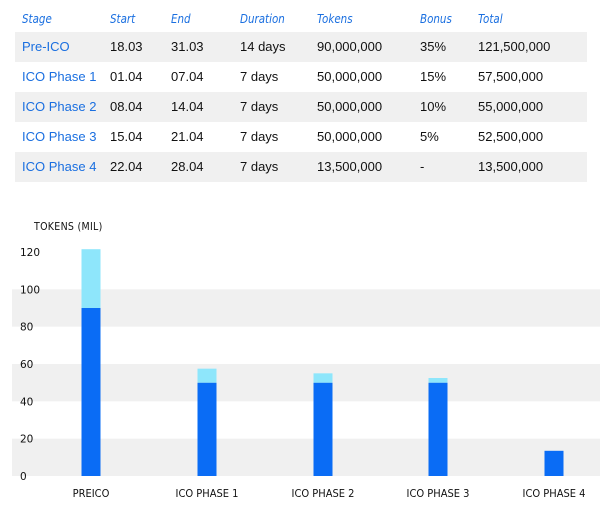 The width and height of the screenshot is (608, 511). I want to click on x-category-label: ICO PHASE 1, so click(207, 493).